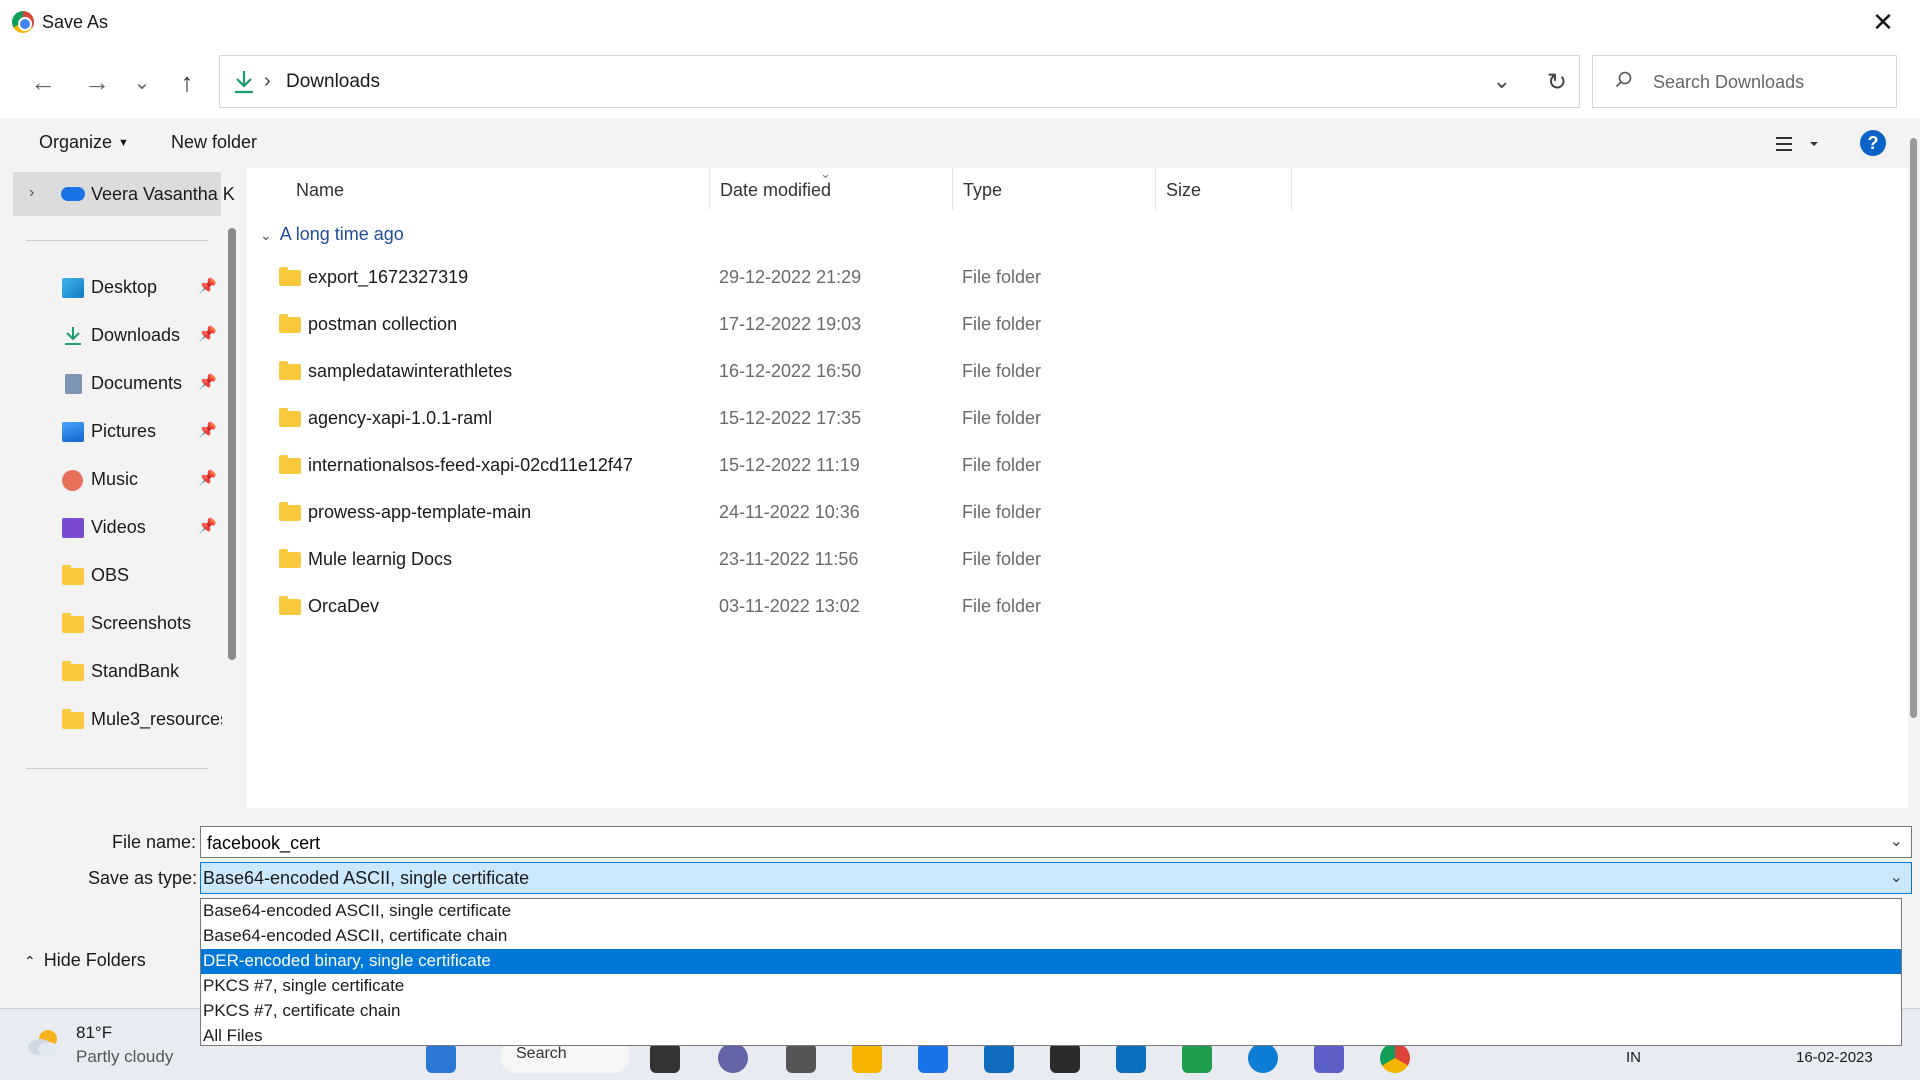  Describe the element at coordinates (366, 878) in the screenshot. I see `save-type-value: Base64-encoded ASCII, single certificate` at that location.